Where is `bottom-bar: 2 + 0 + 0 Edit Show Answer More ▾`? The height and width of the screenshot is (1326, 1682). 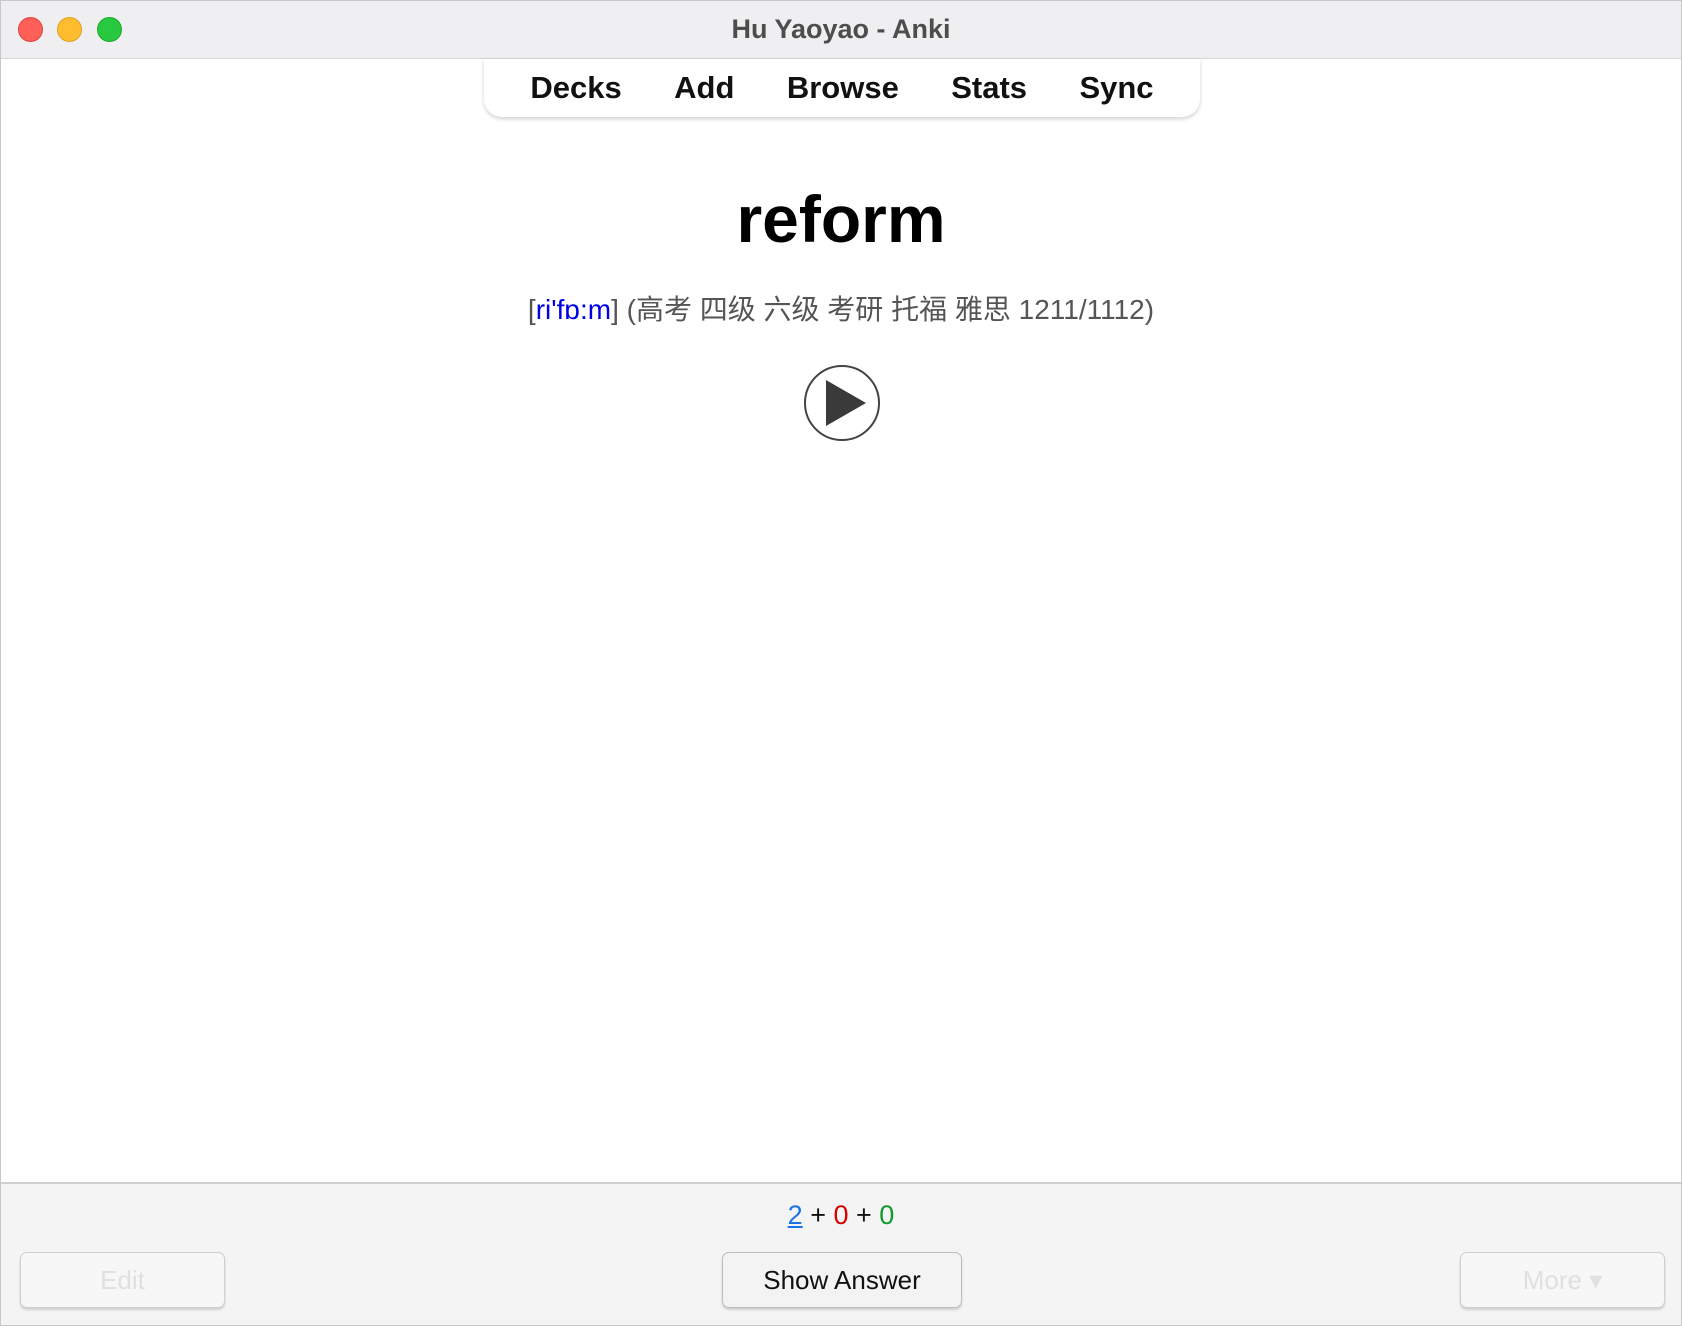
bottom-bar: 2 + 0 + 0 Edit Show Answer More ▾ is located at coordinates (841, 1253).